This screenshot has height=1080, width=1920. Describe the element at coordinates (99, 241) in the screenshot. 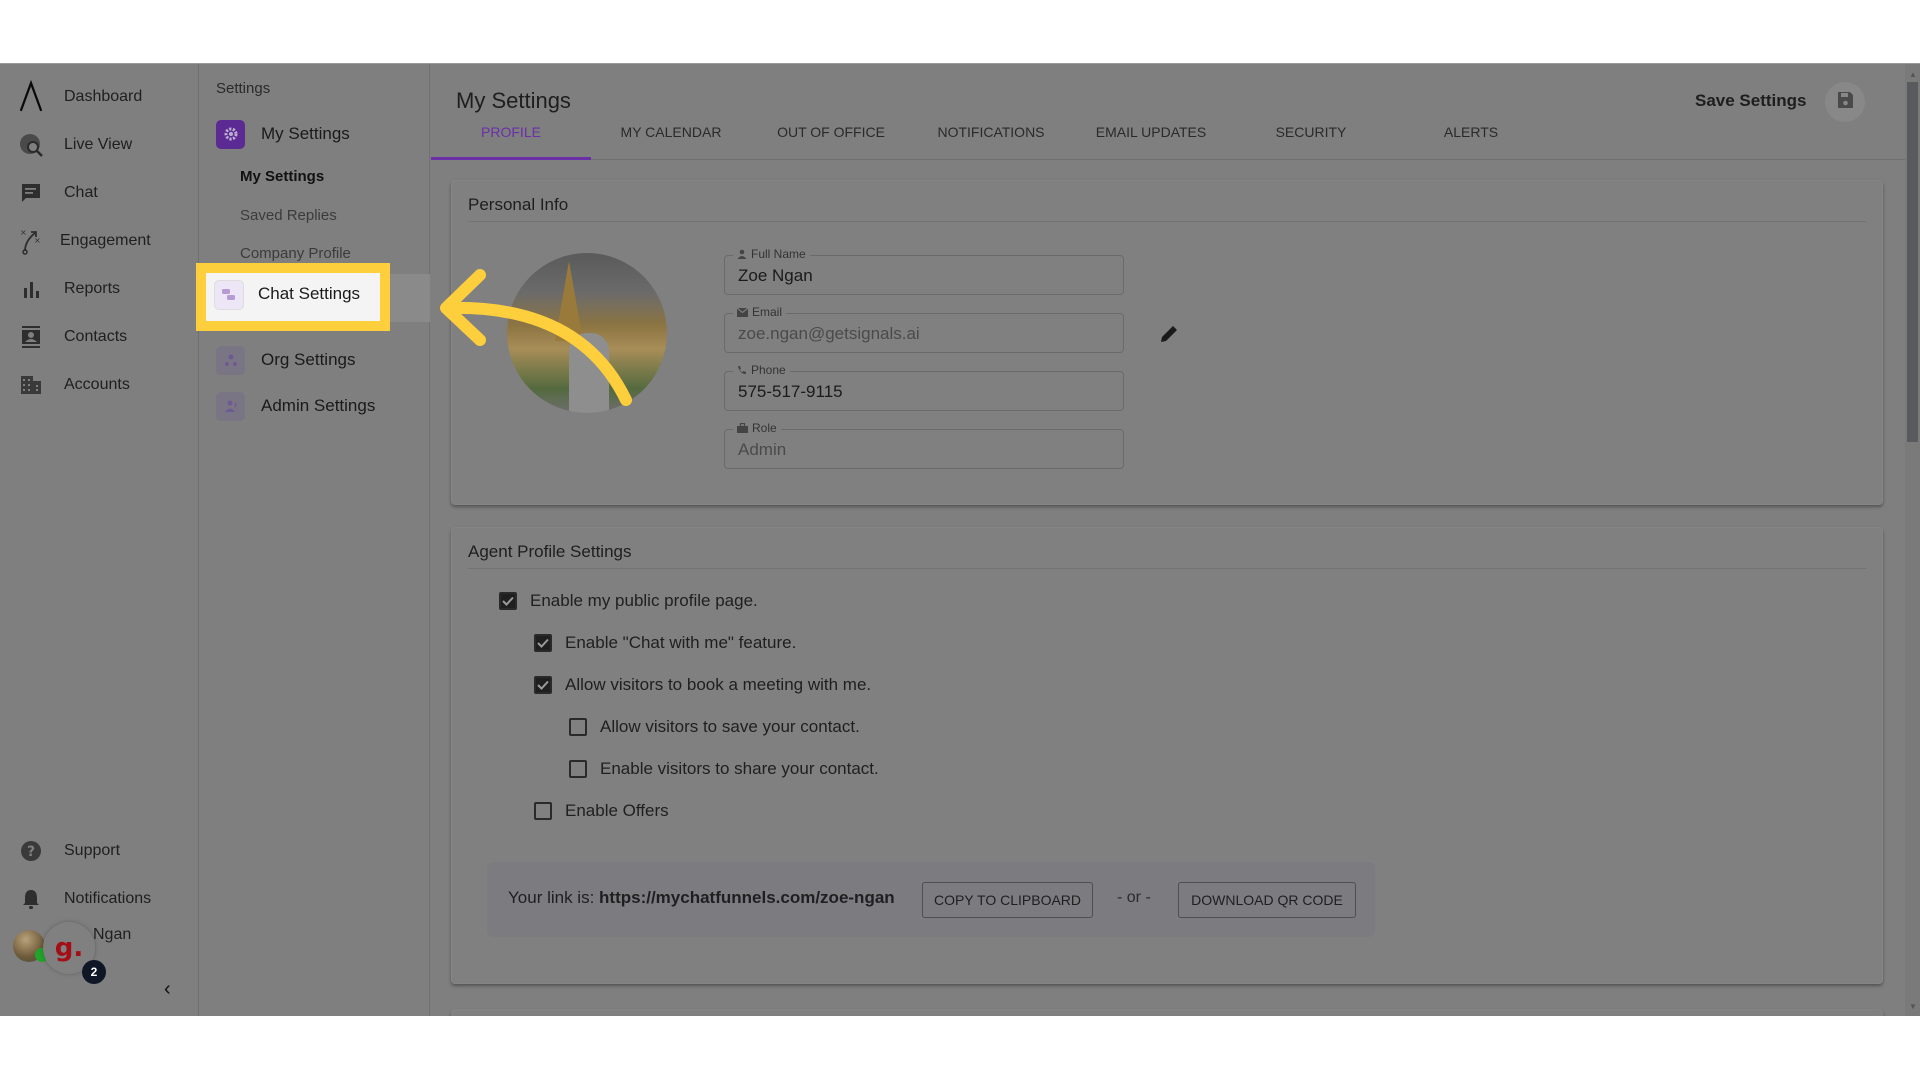

I see `nav-item-engagement: × × Engagement` at that location.